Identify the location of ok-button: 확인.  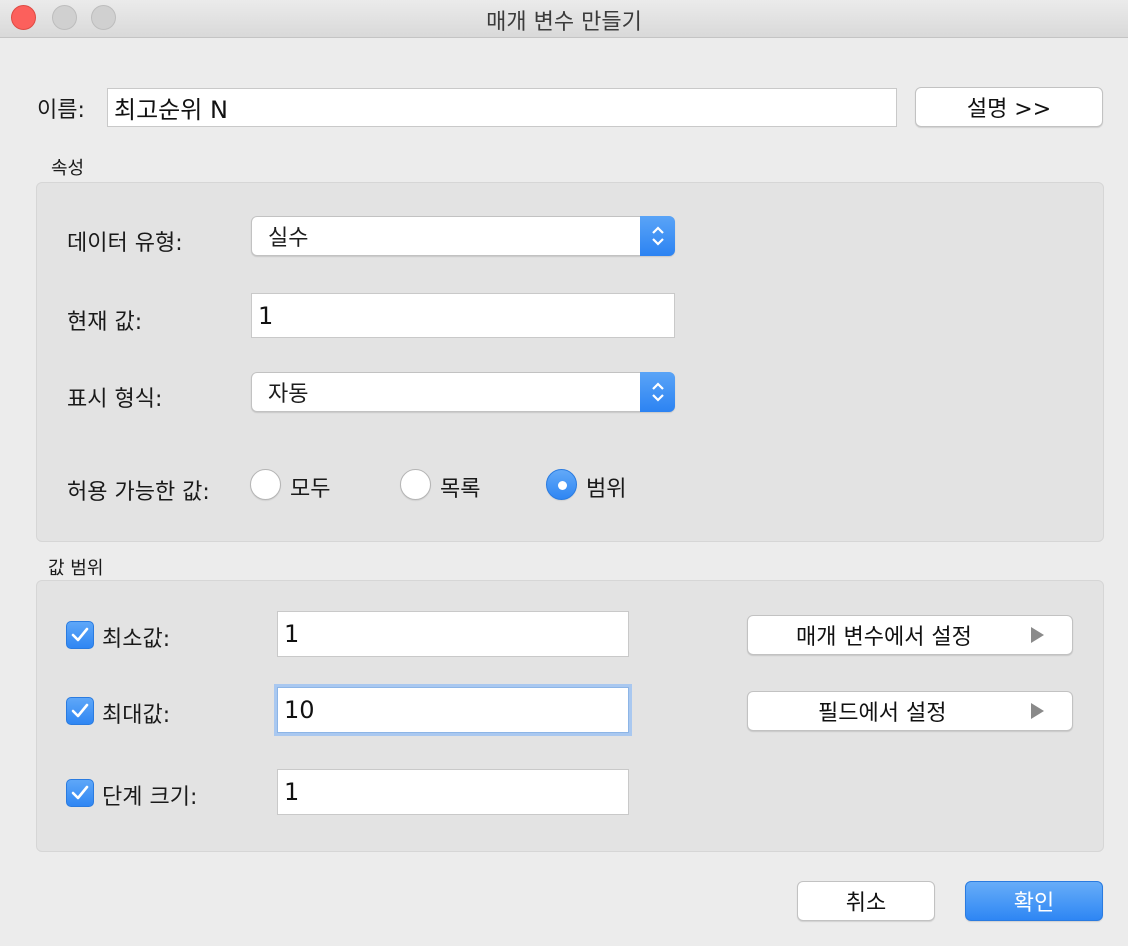
(1034, 901).